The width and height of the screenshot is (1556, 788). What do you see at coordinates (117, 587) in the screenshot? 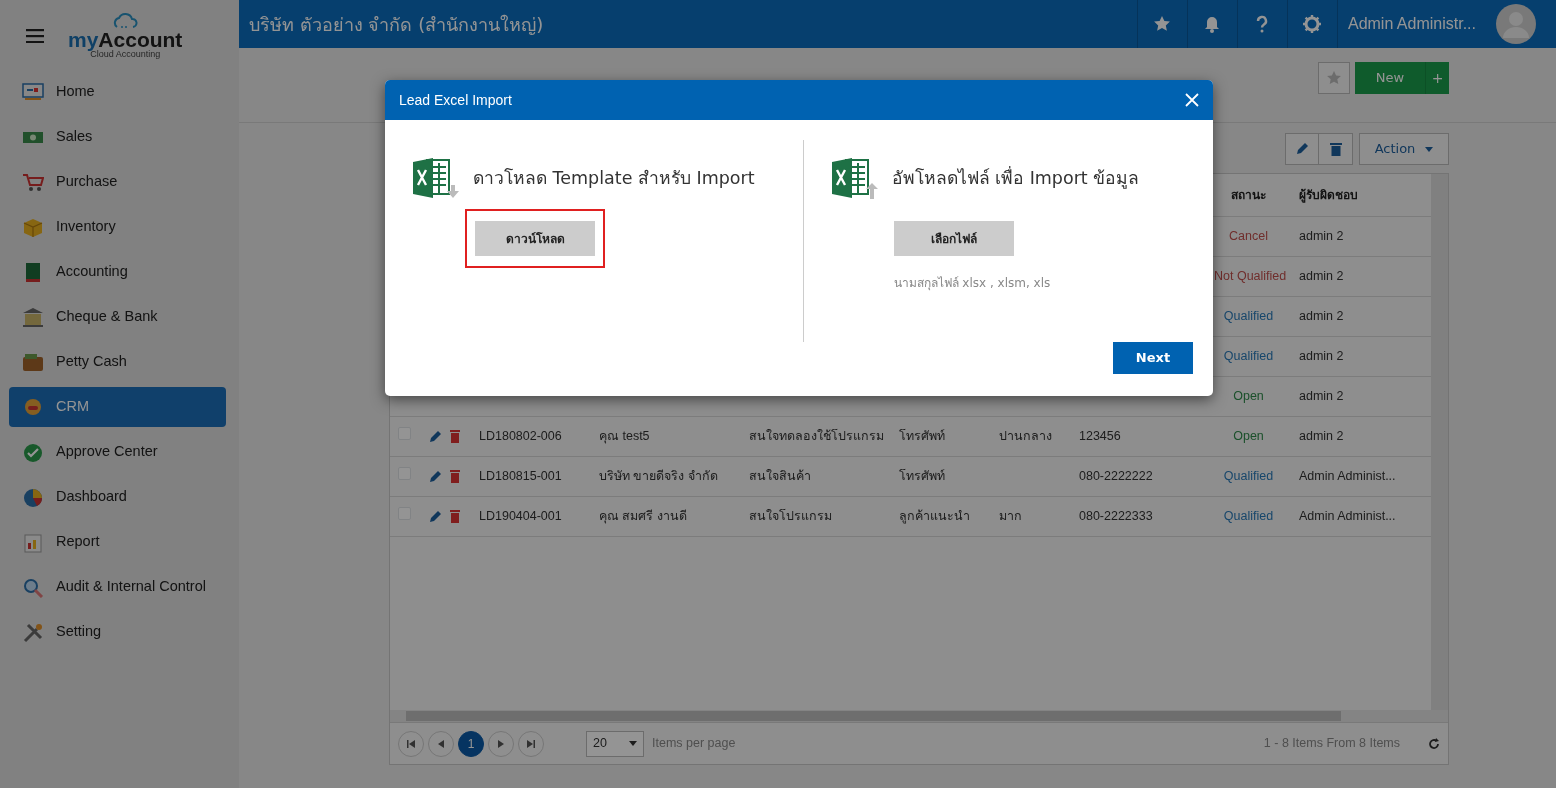
I see `sidebar-item: Audit & Internal Control` at bounding box center [117, 587].